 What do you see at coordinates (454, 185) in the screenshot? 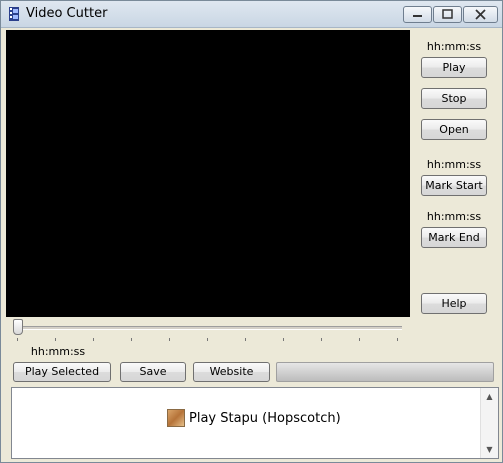
I see `mark-start-button: Mark Start` at bounding box center [454, 185].